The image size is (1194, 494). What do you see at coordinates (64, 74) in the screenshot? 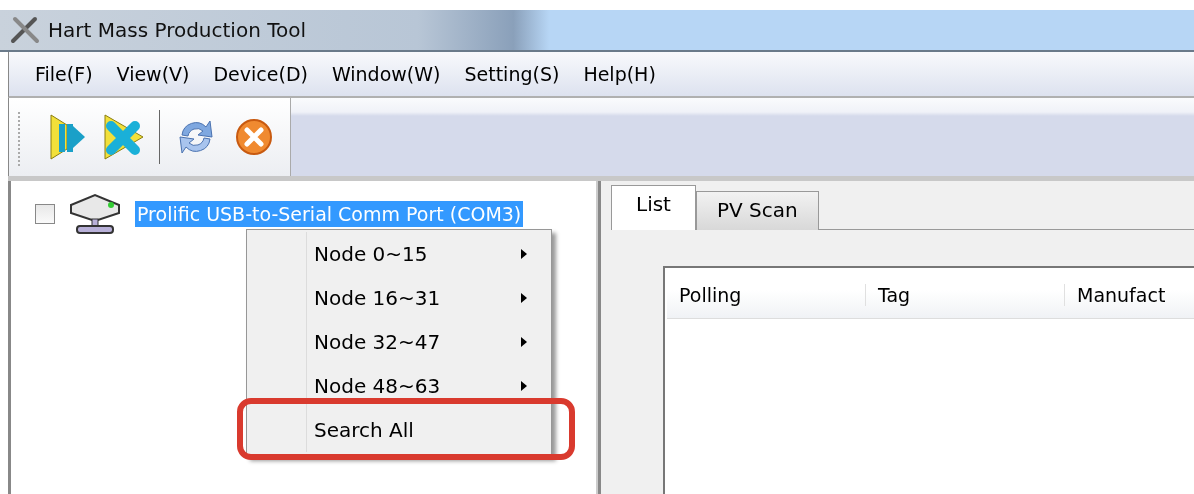
I see `menu-item: File(F)` at bounding box center [64, 74].